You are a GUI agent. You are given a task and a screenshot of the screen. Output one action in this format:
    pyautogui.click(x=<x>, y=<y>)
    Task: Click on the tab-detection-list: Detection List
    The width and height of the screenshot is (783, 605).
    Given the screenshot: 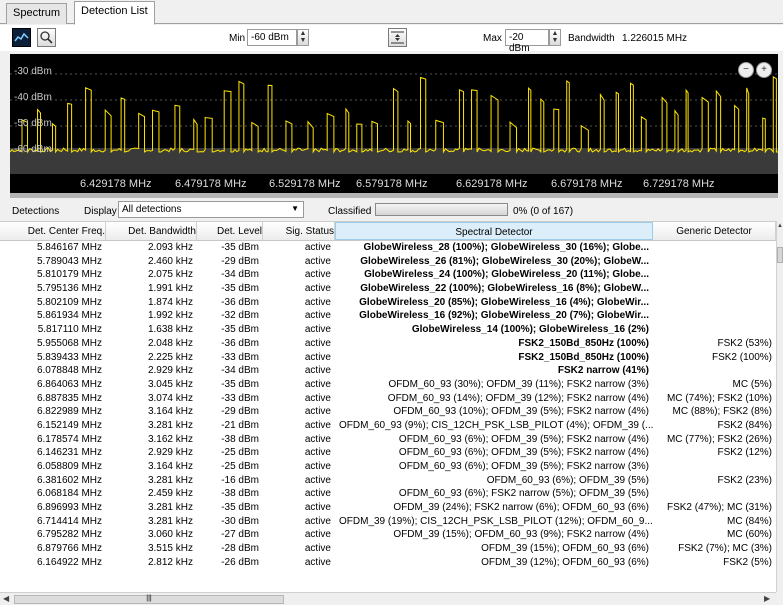 What is the action you would take?
    pyautogui.click(x=114, y=13)
    